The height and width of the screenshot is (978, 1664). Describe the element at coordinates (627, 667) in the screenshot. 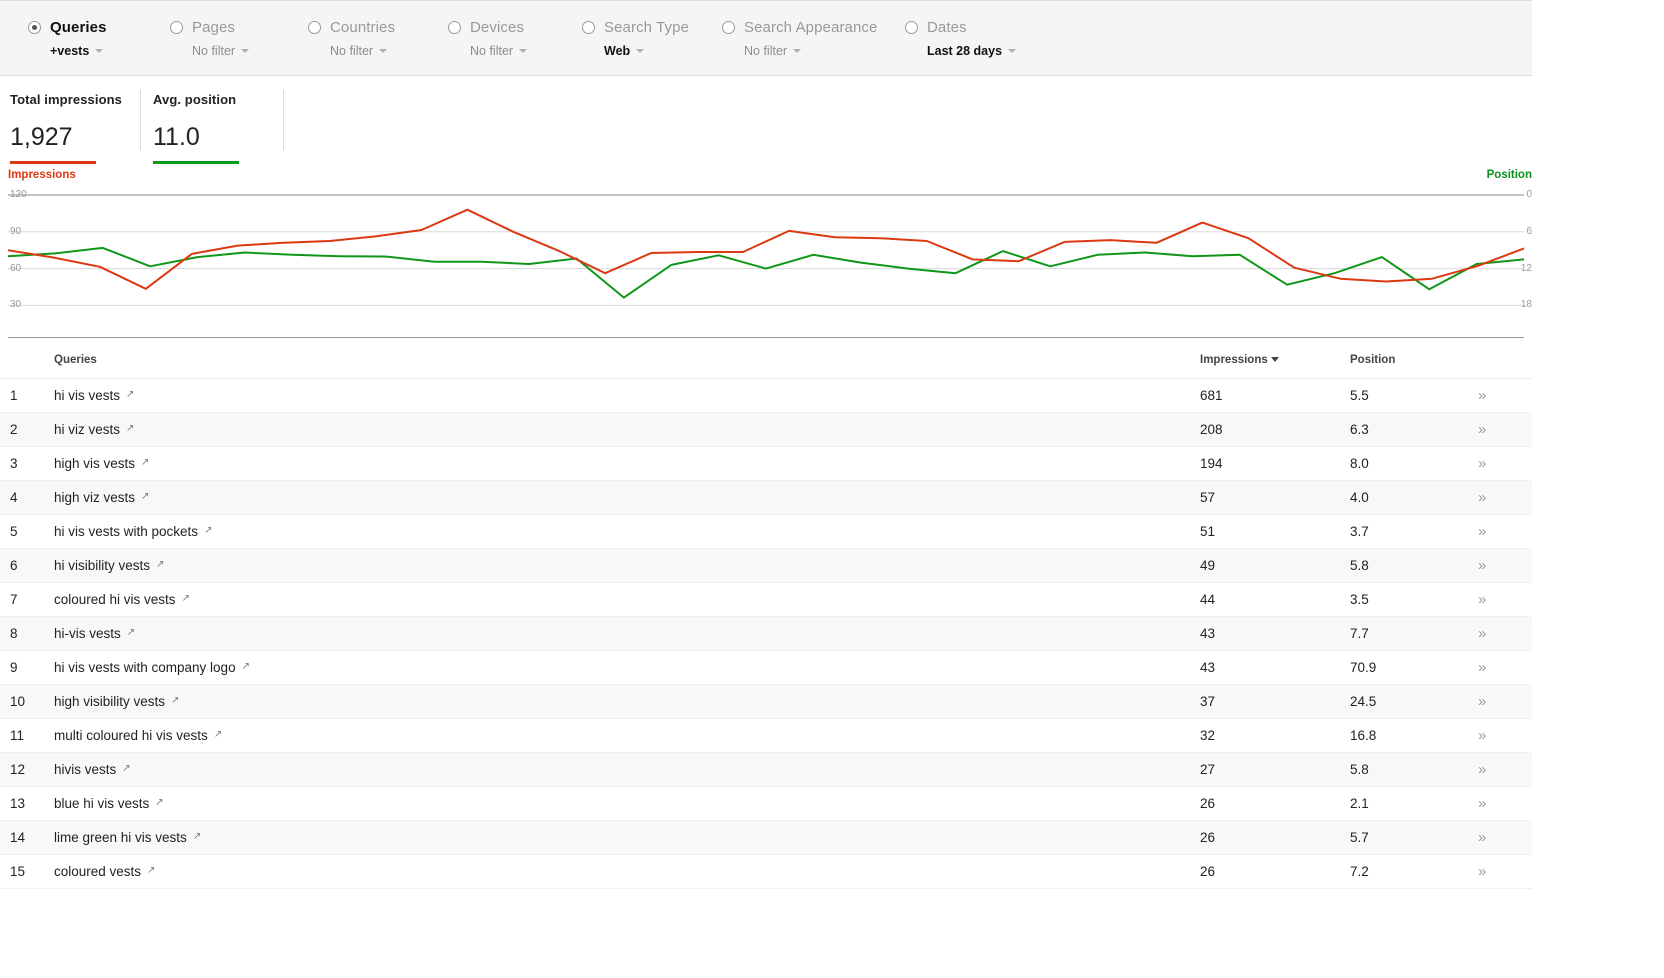

I see `row-query: hi vis vests with company logo ↗` at that location.